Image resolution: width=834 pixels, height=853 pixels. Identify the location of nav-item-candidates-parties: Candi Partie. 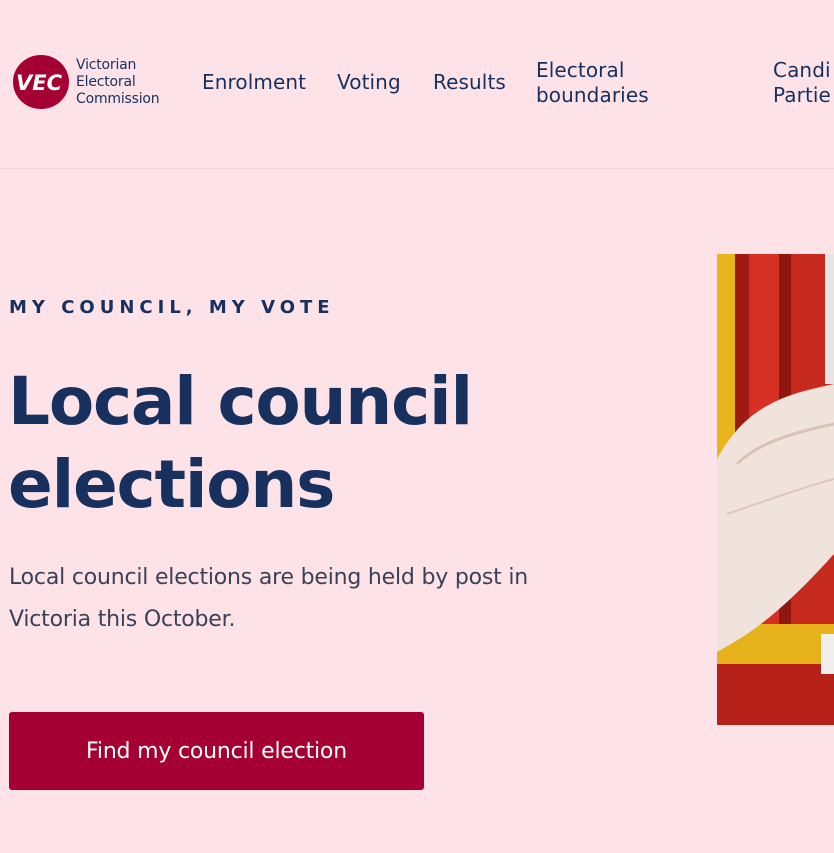
(802, 83).